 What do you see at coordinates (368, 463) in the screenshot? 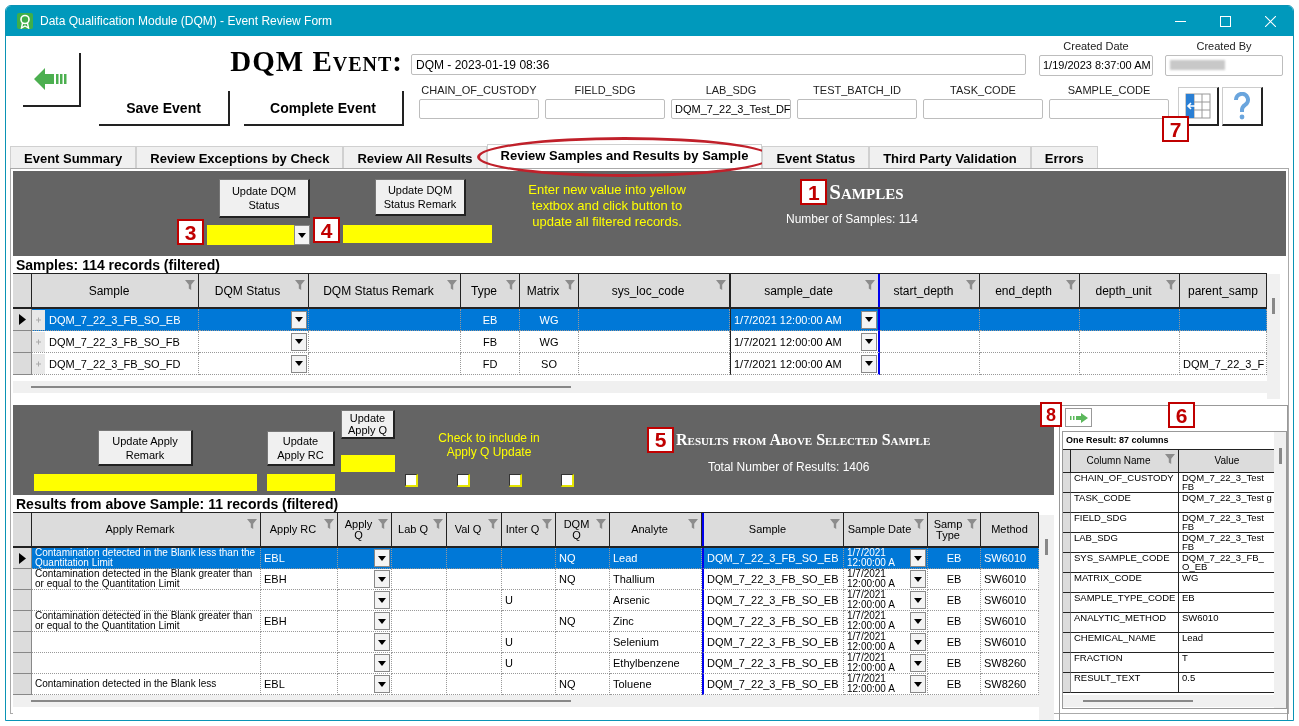
I see `q-field` at bounding box center [368, 463].